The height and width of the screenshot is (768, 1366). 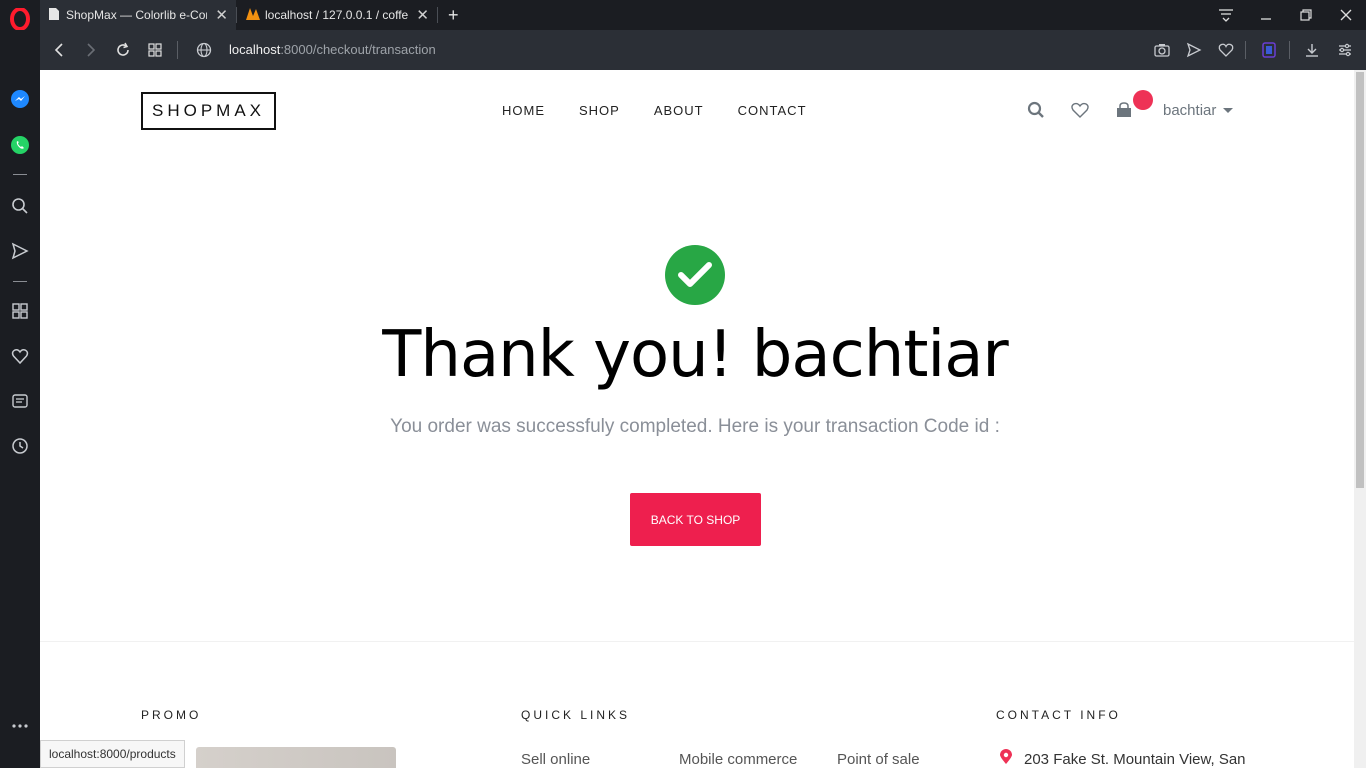 I want to click on window-close-icon, so click(x=1346, y=15).